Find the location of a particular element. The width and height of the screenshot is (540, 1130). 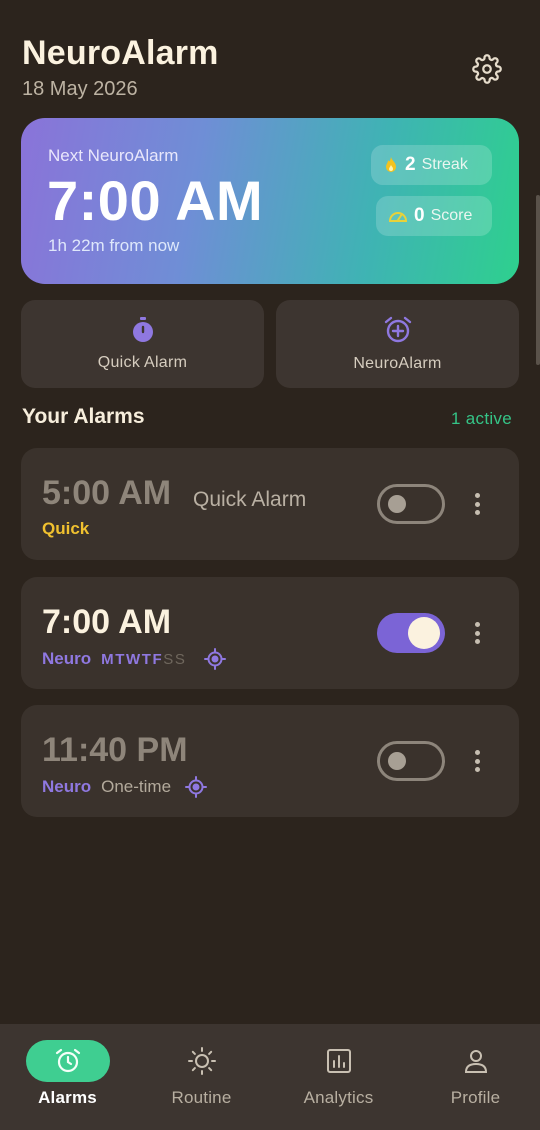

score-badge: 0 Score is located at coordinates (434, 216).